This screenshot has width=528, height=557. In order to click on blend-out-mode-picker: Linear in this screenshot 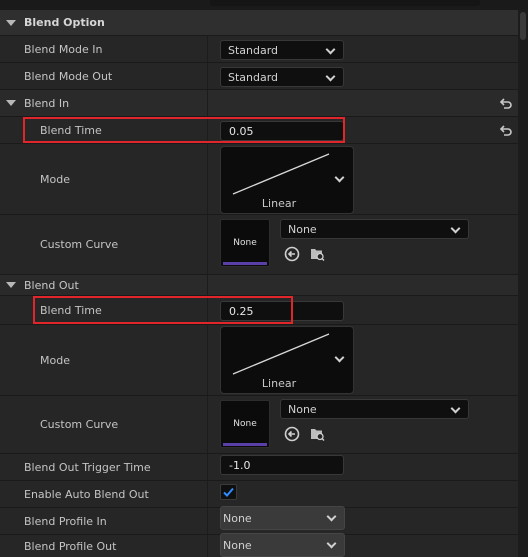, I will do `click(287, 360)`.